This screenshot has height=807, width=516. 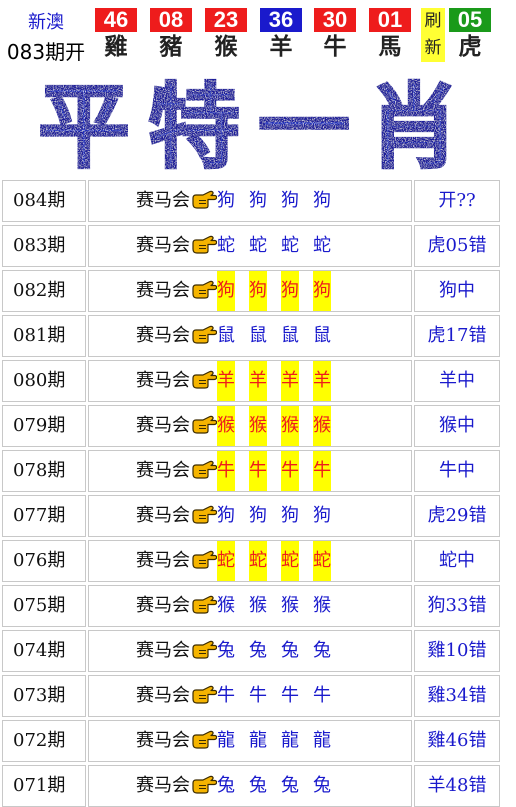 What do you see at coordinates (44, 426) in the screenshot?
I see `issue-cell: 079期` at bounding box center [44, 426].